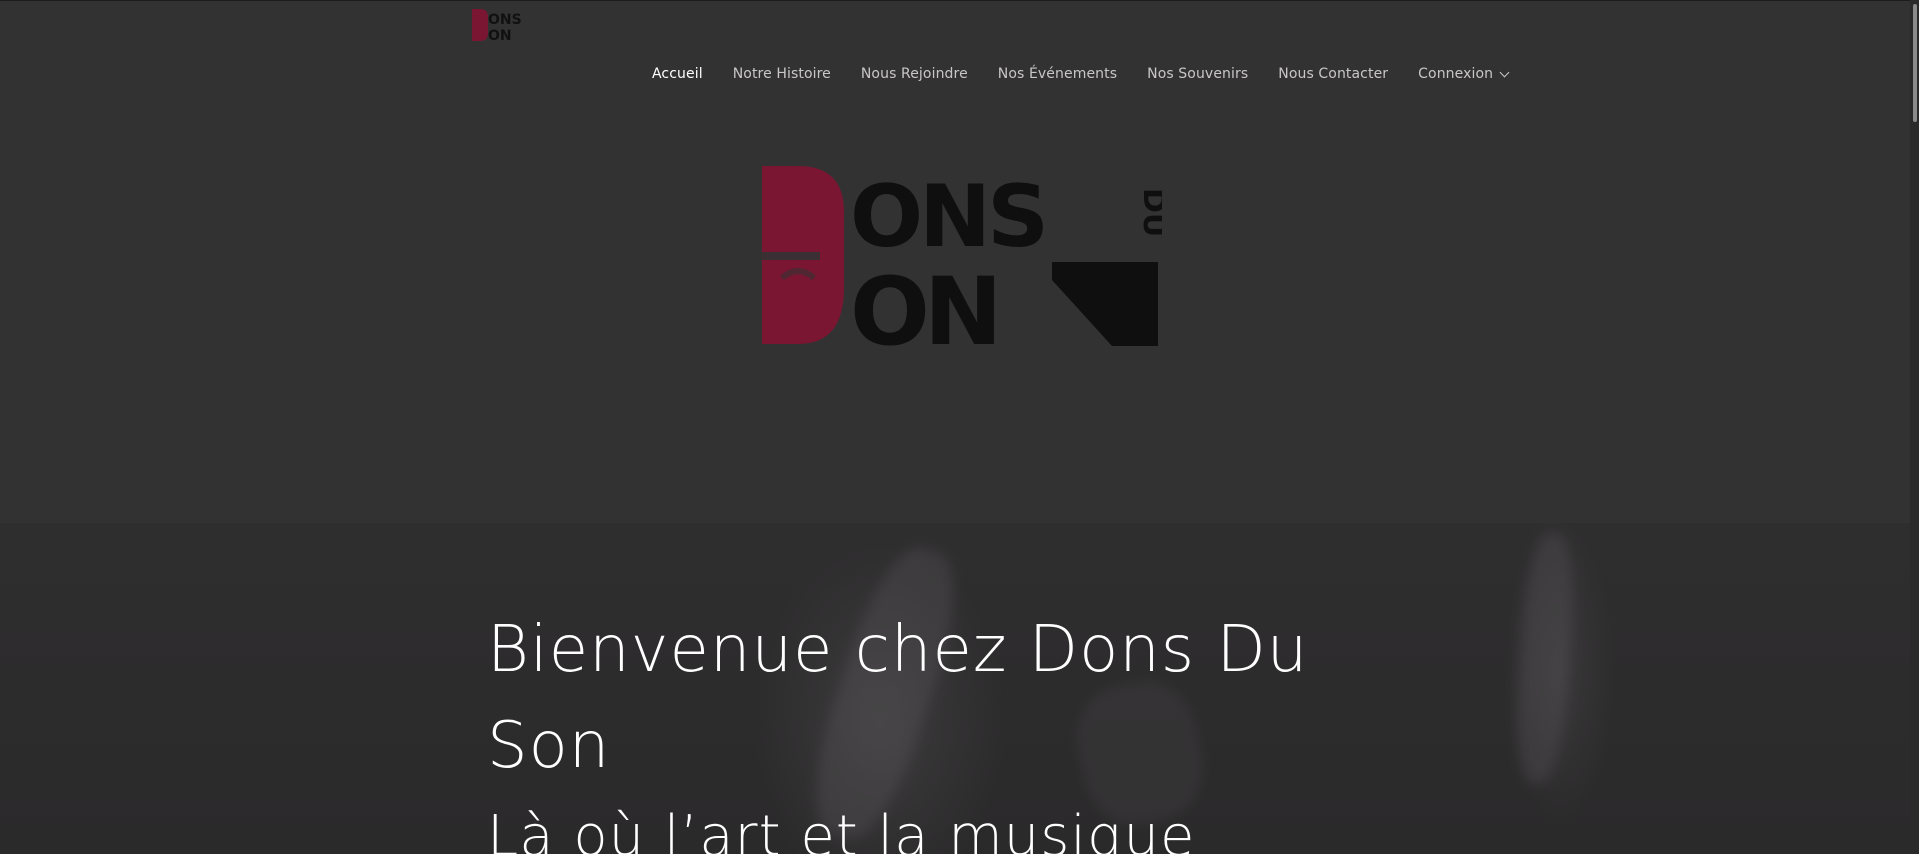 Image resolution: width=1919 pixels, height=854 pixels. What do you see at coordinates (914, 74) in the screenshot?
I see `nav-item-nous-rejoindre: Nous Rejoindre` at bounding box center [914, 74].